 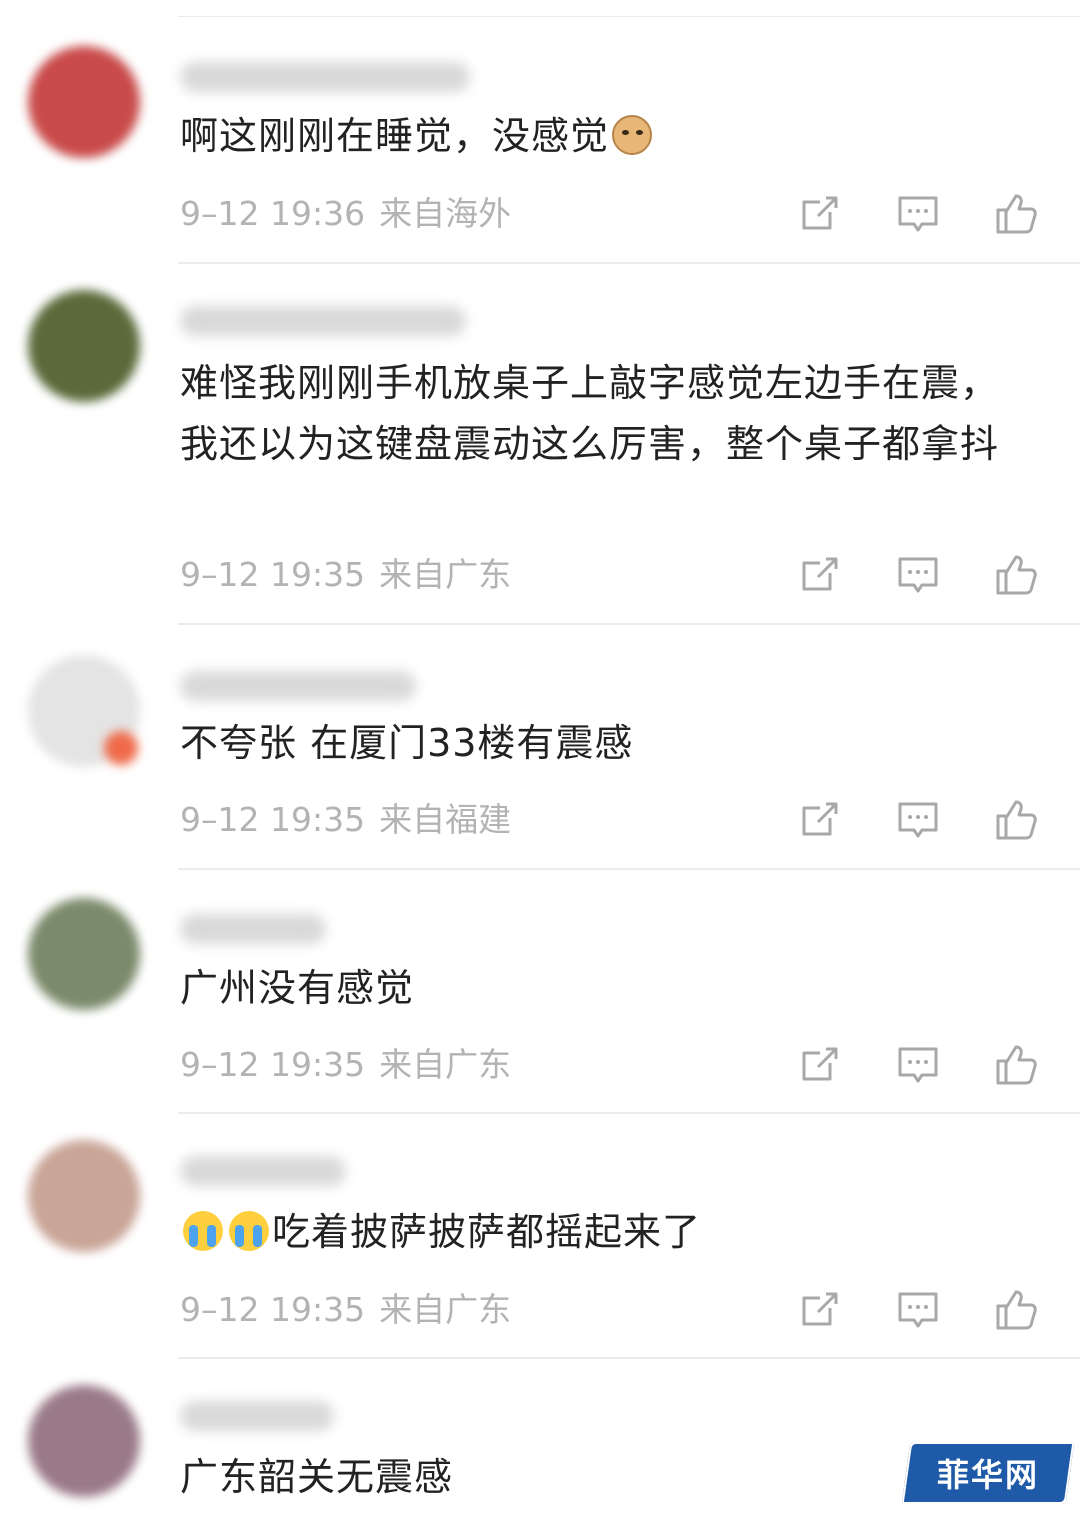 I want to click on comment-body: 广州没有感觉, so click(x=297, y=988).